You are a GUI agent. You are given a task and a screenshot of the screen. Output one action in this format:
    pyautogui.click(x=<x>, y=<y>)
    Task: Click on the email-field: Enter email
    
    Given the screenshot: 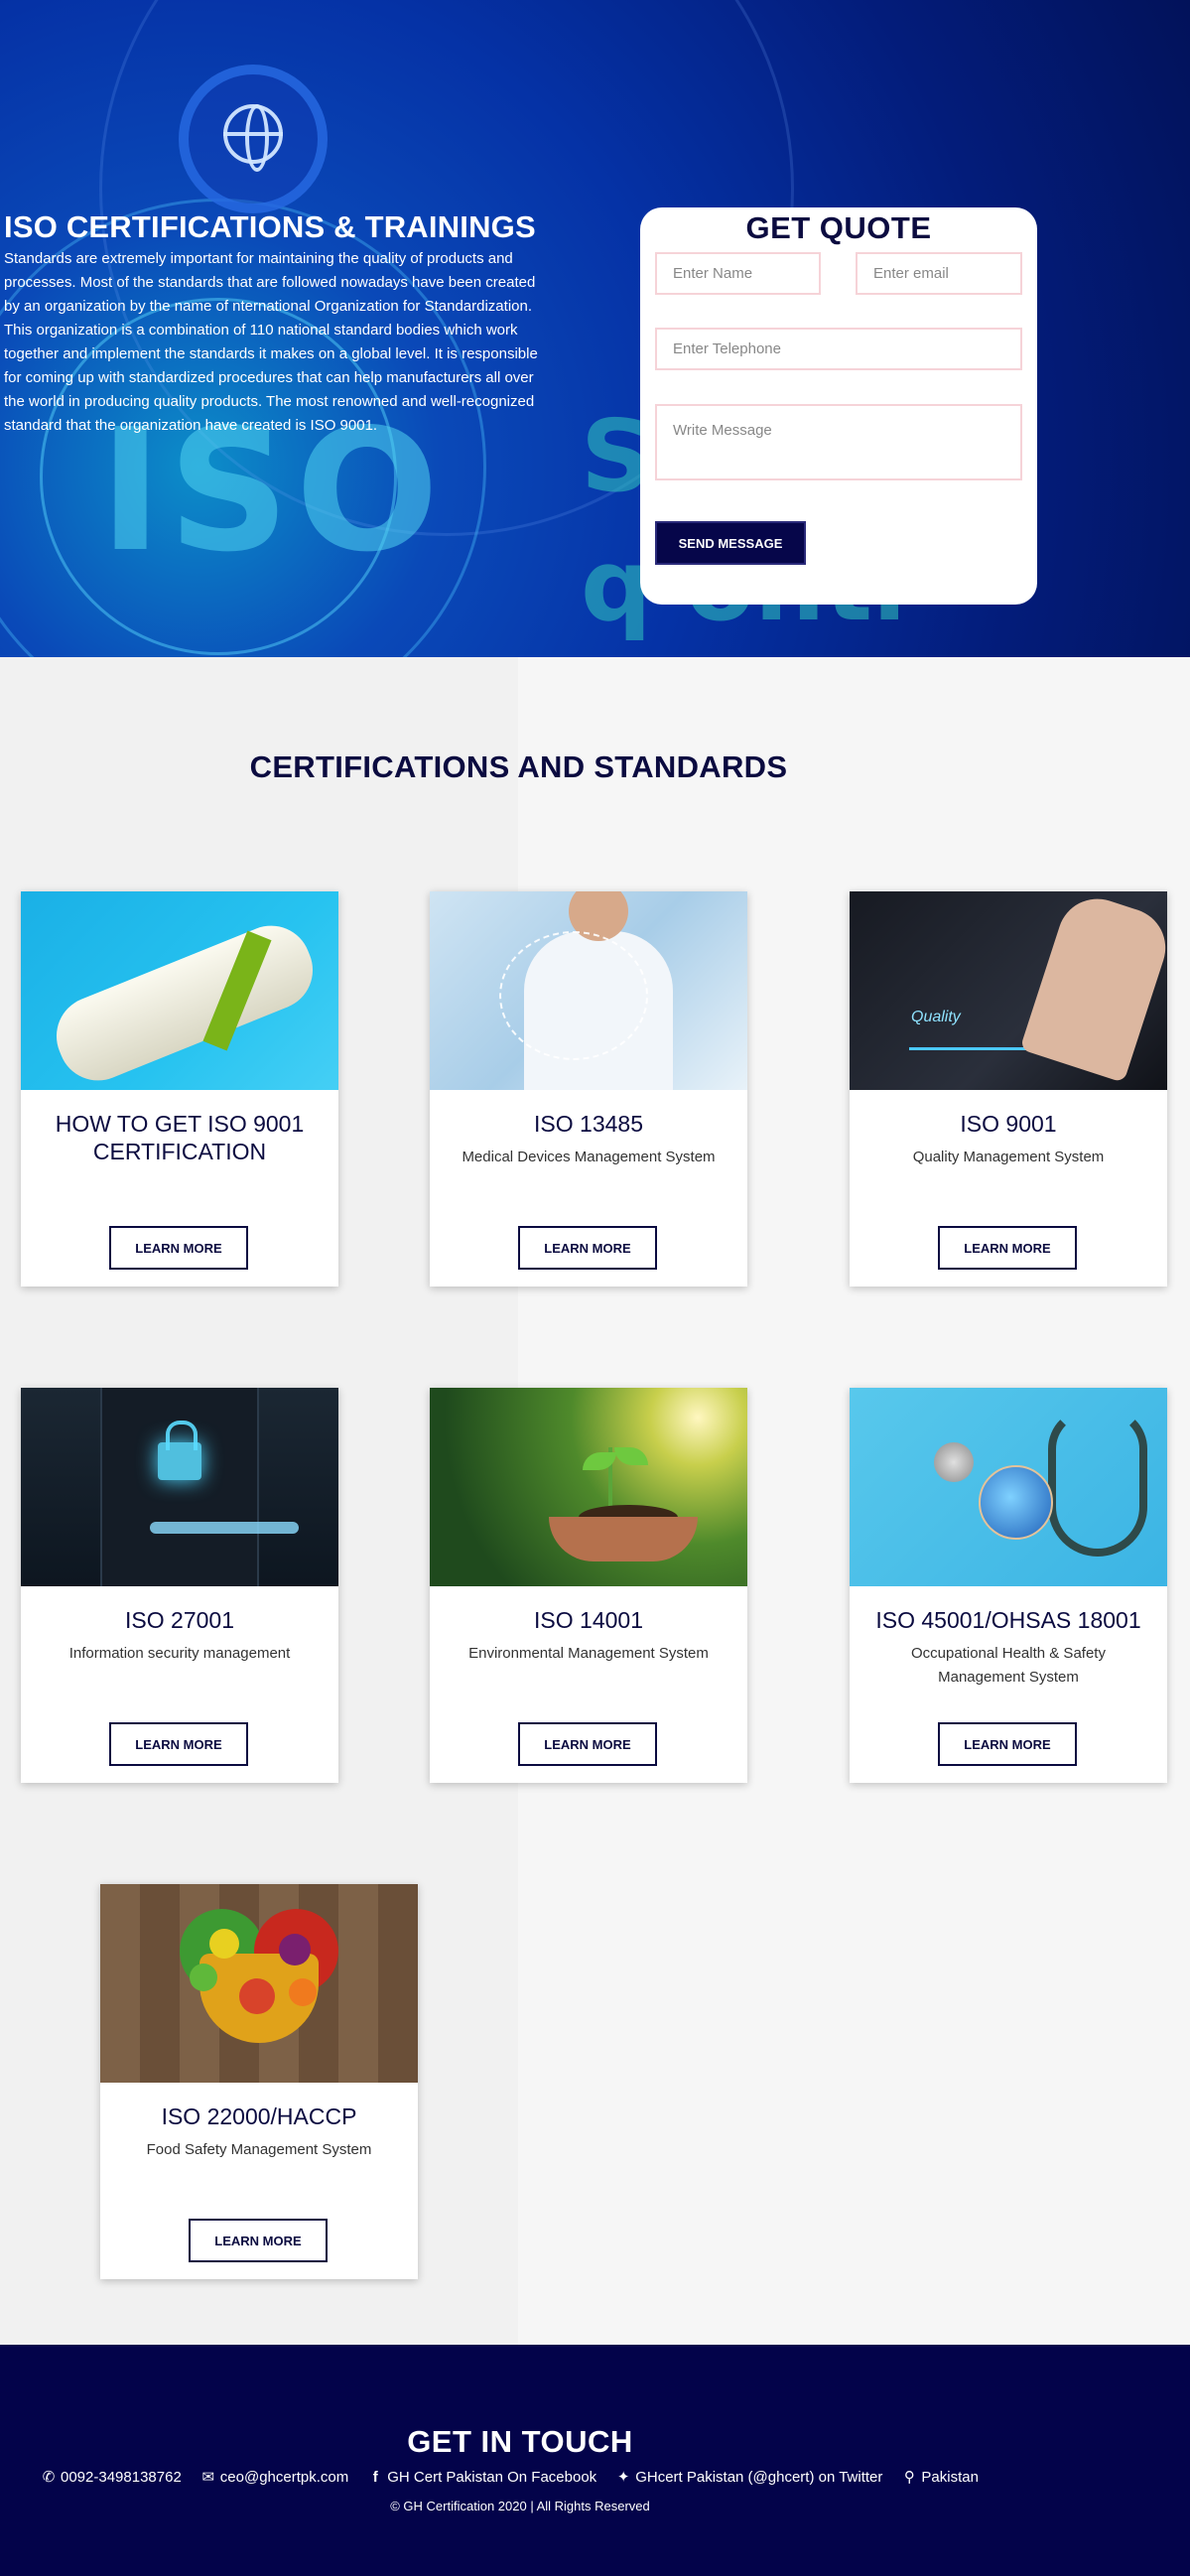 What is the action you would take?
    pyautogui.click(x=939, y=273)
    